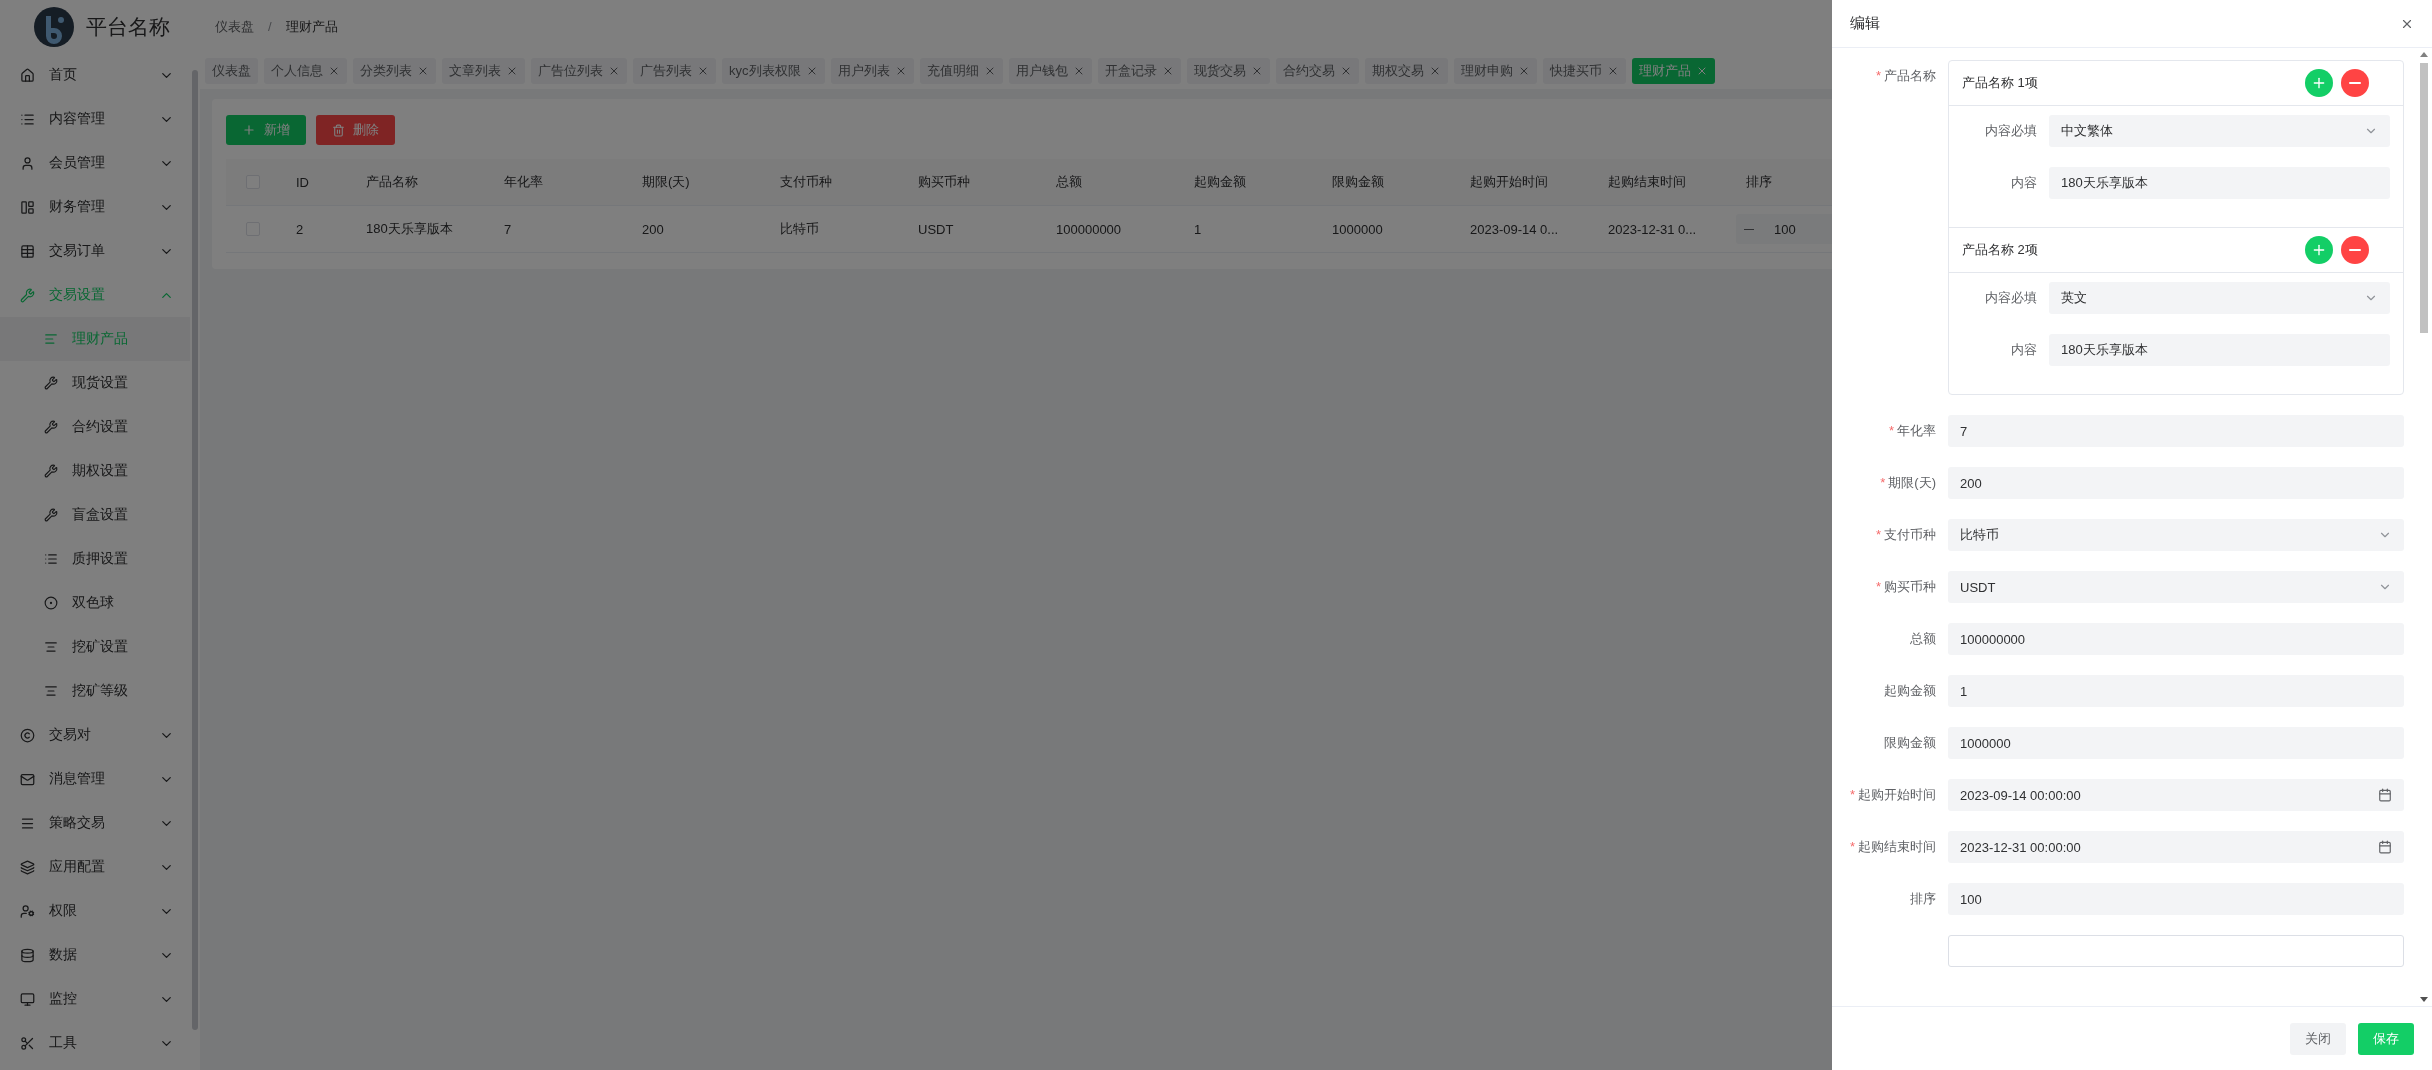  I want to click on table-cell-text: 2, so click(300, 229).